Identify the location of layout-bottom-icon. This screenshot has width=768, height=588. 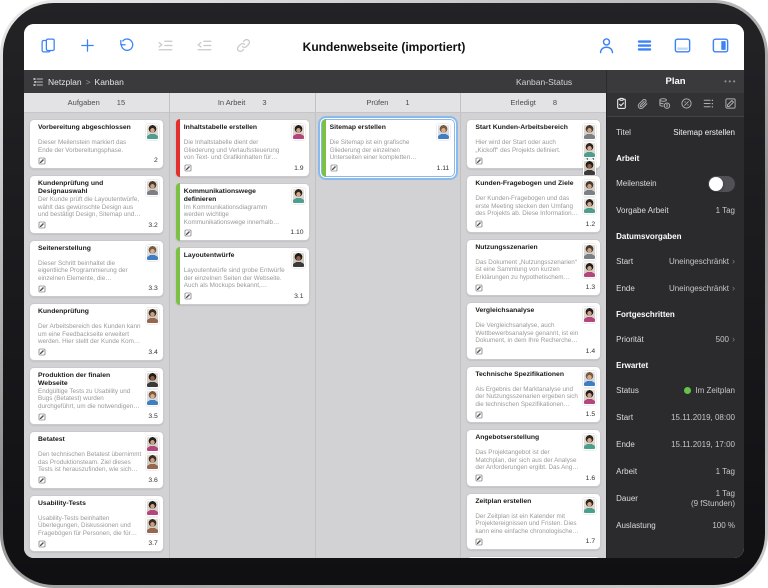
(682, 47).